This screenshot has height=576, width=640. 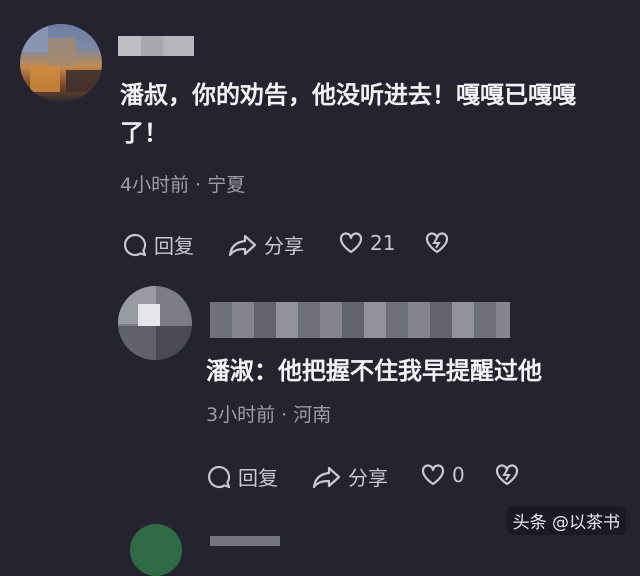 I want to click on commenter-name-blurred, so click(x=156, y=46).